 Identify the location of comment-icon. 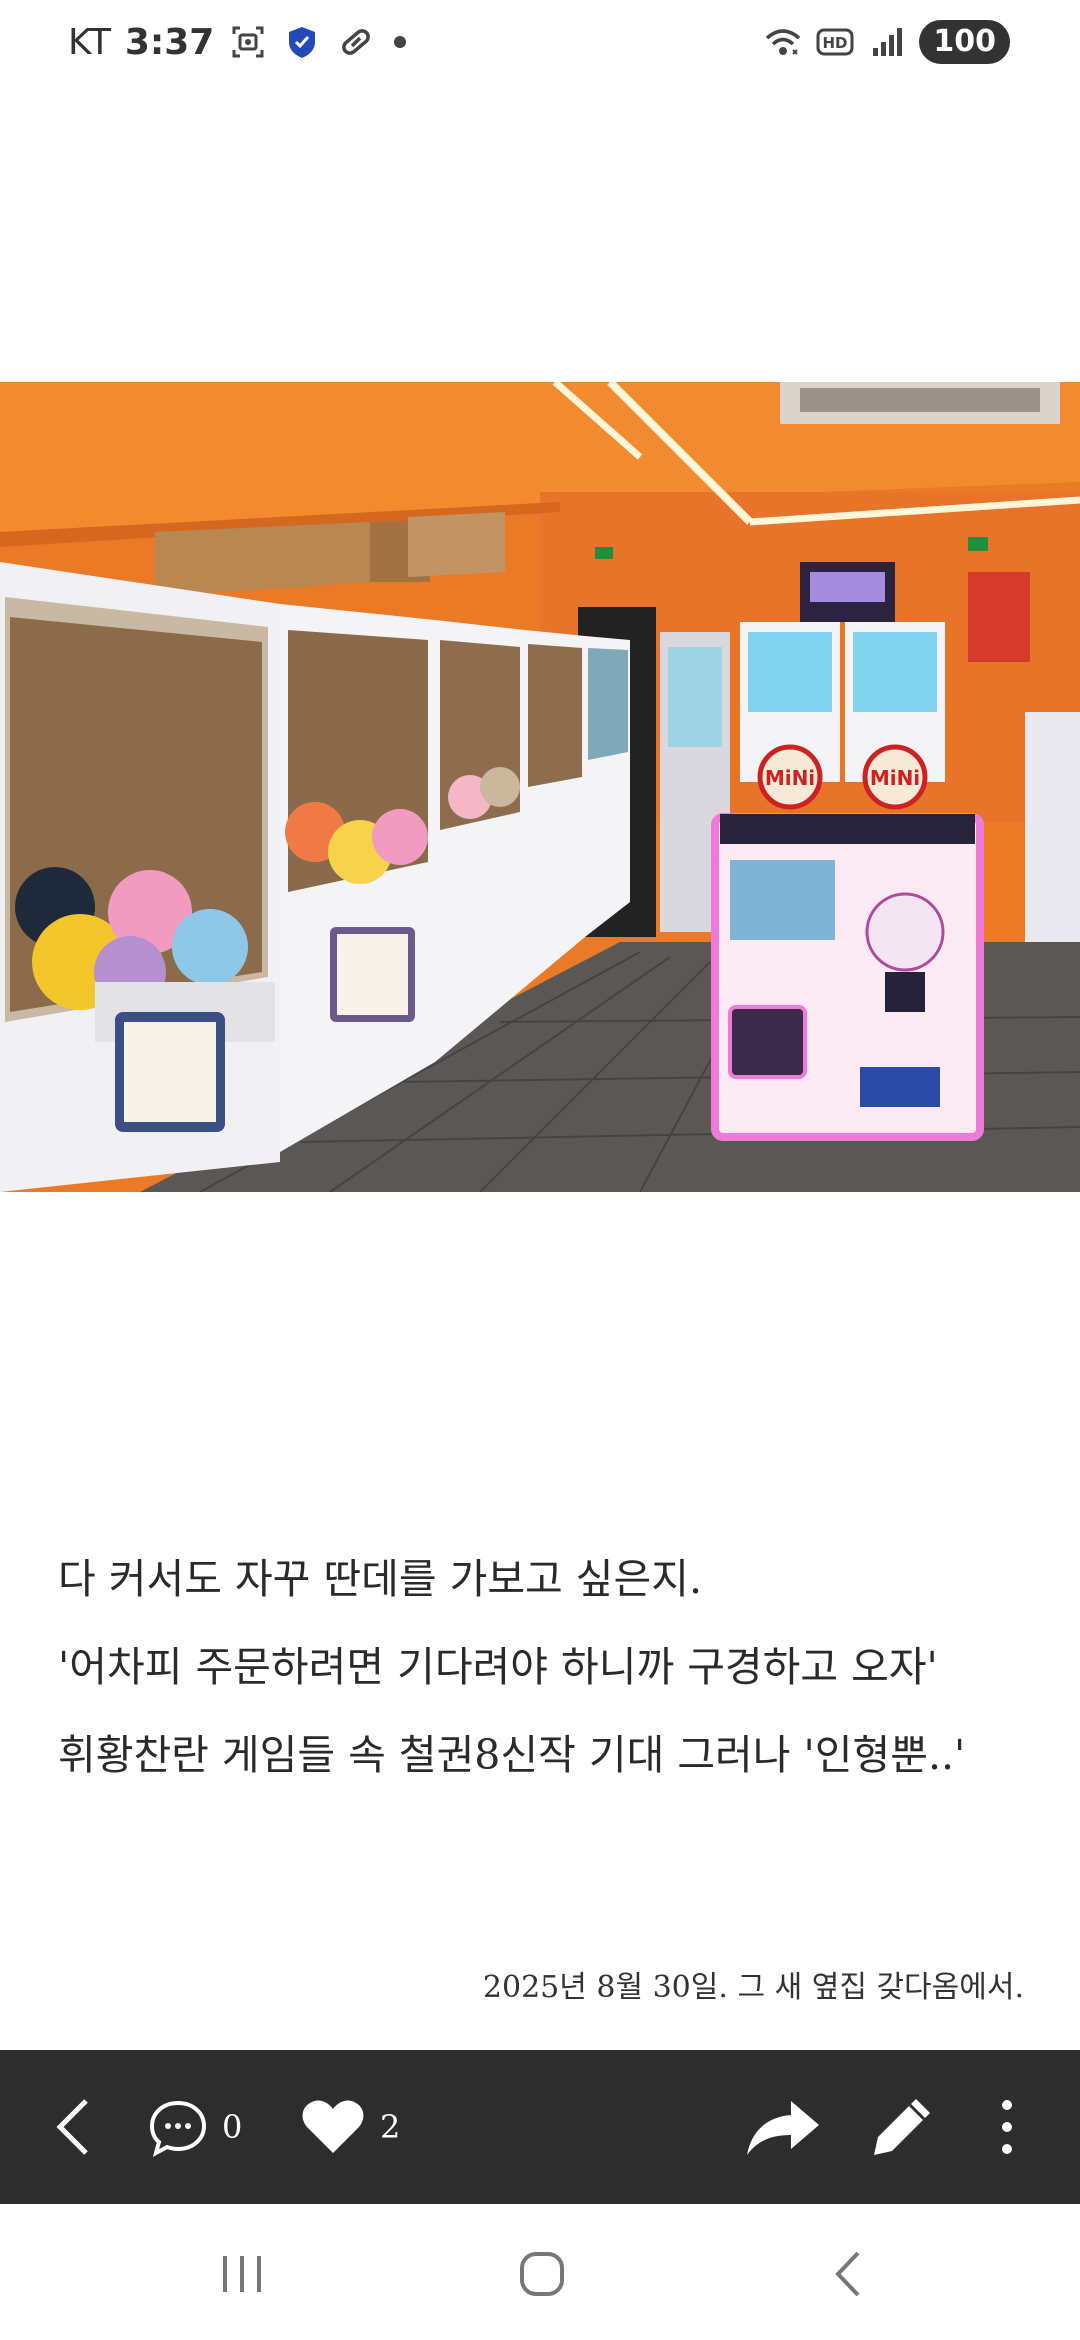
(178, 2128).